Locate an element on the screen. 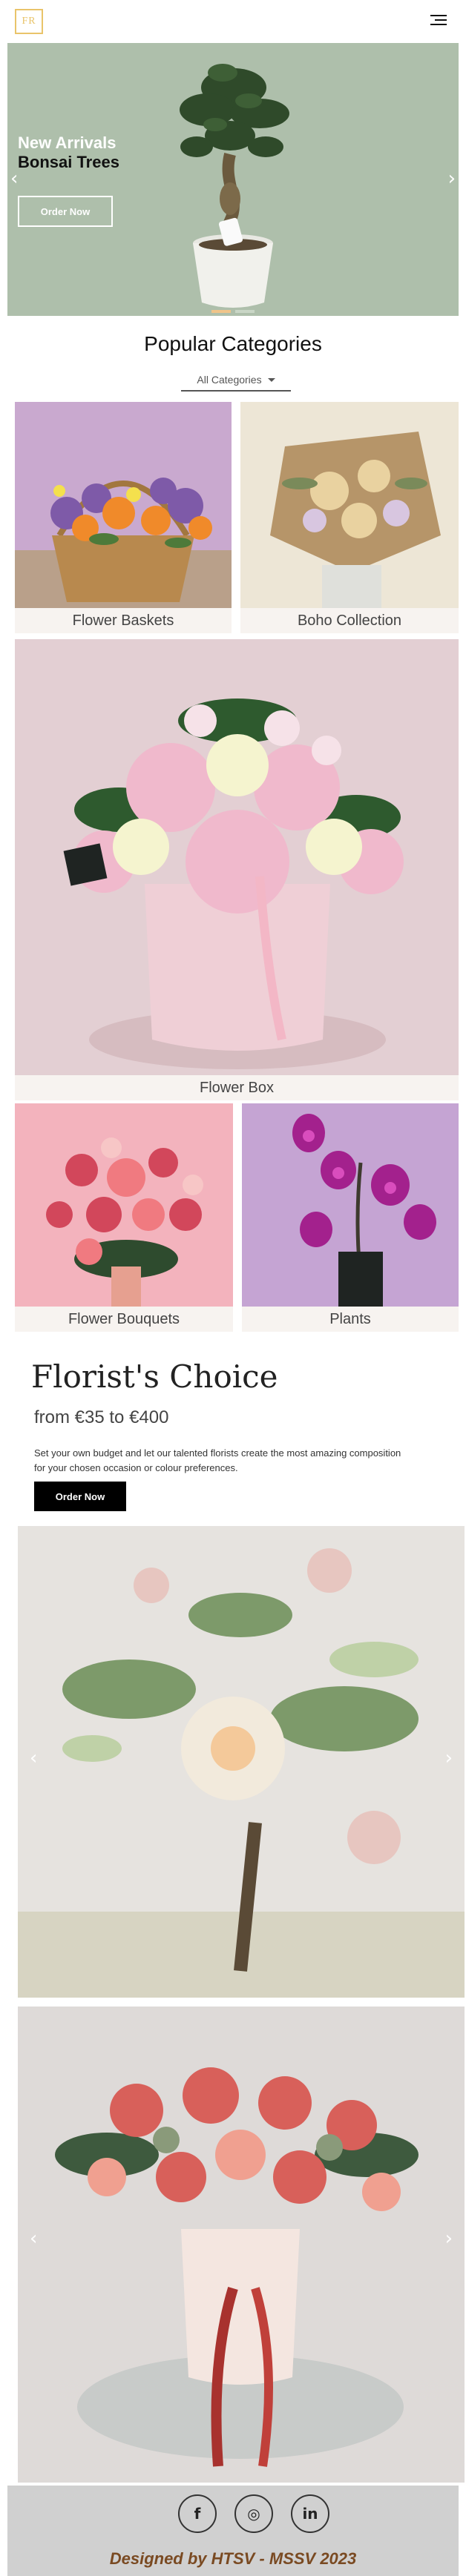  florists-choice-price-range: from €35 to €400 is located at coordinates (101, 1417).